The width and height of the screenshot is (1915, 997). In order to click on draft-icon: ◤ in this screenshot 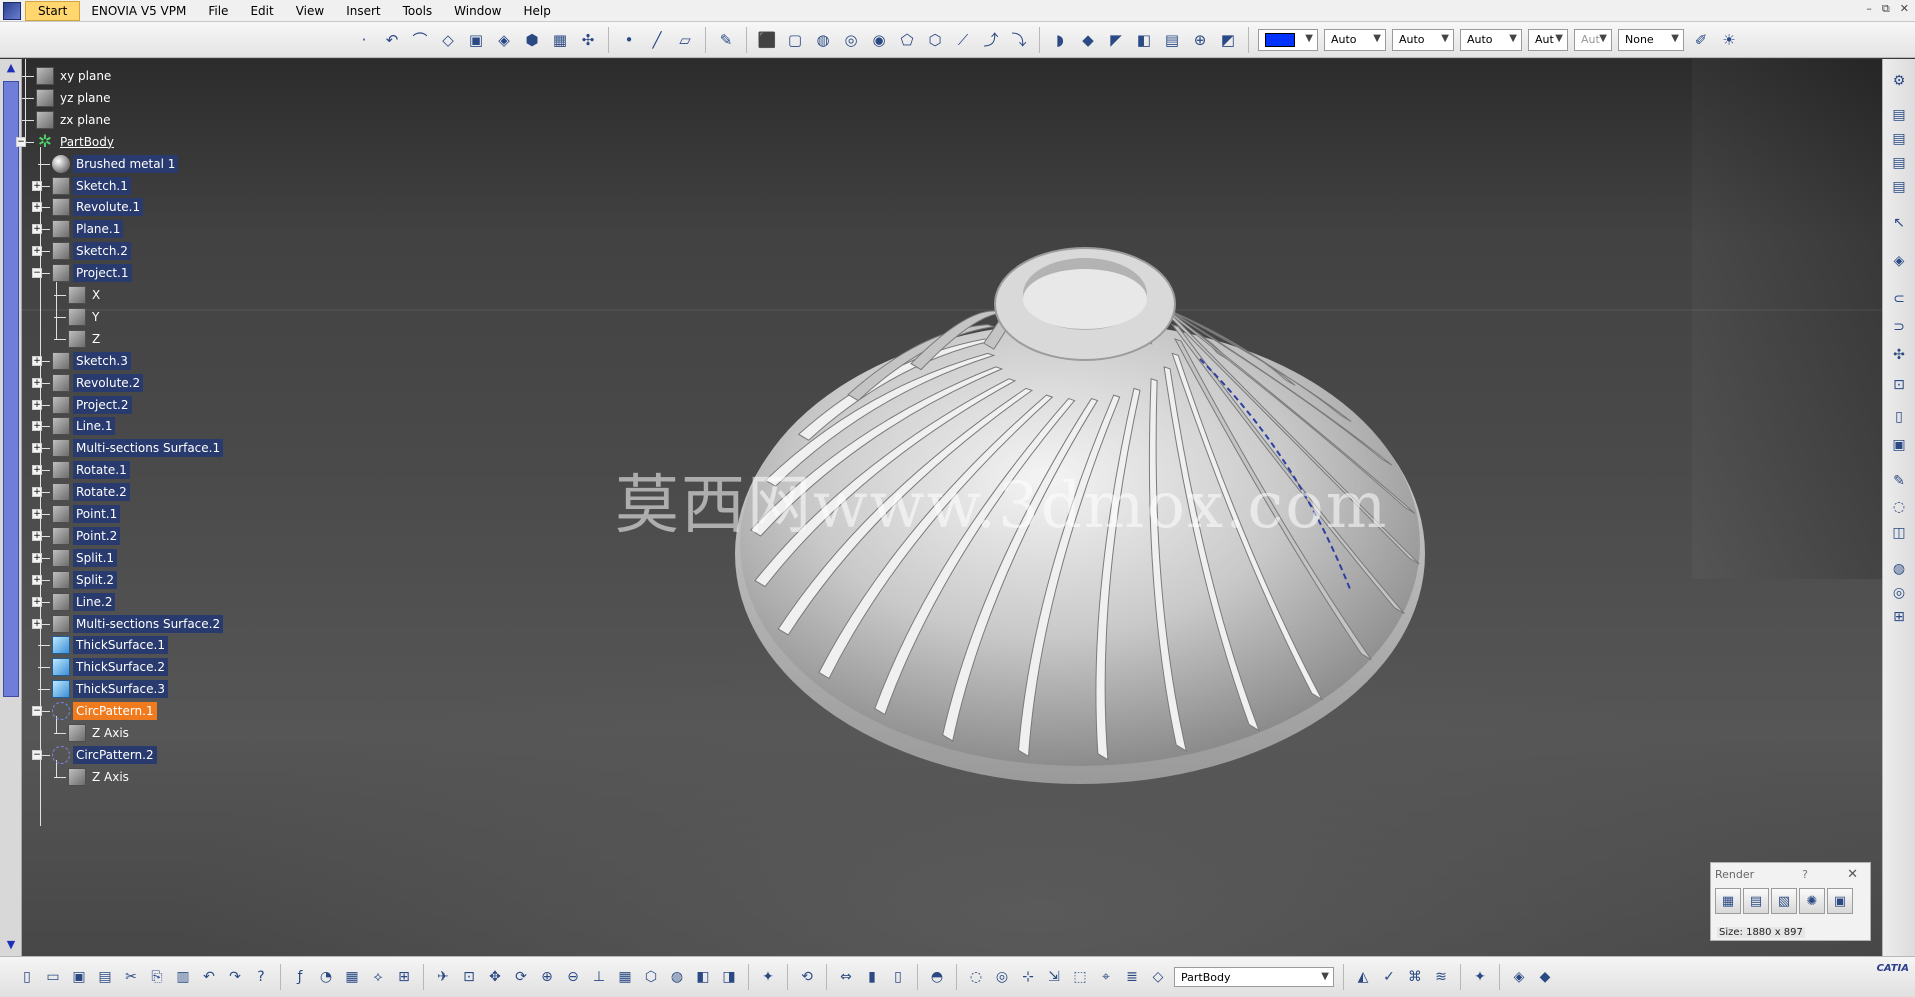, I will do `click(1116, 40)`.